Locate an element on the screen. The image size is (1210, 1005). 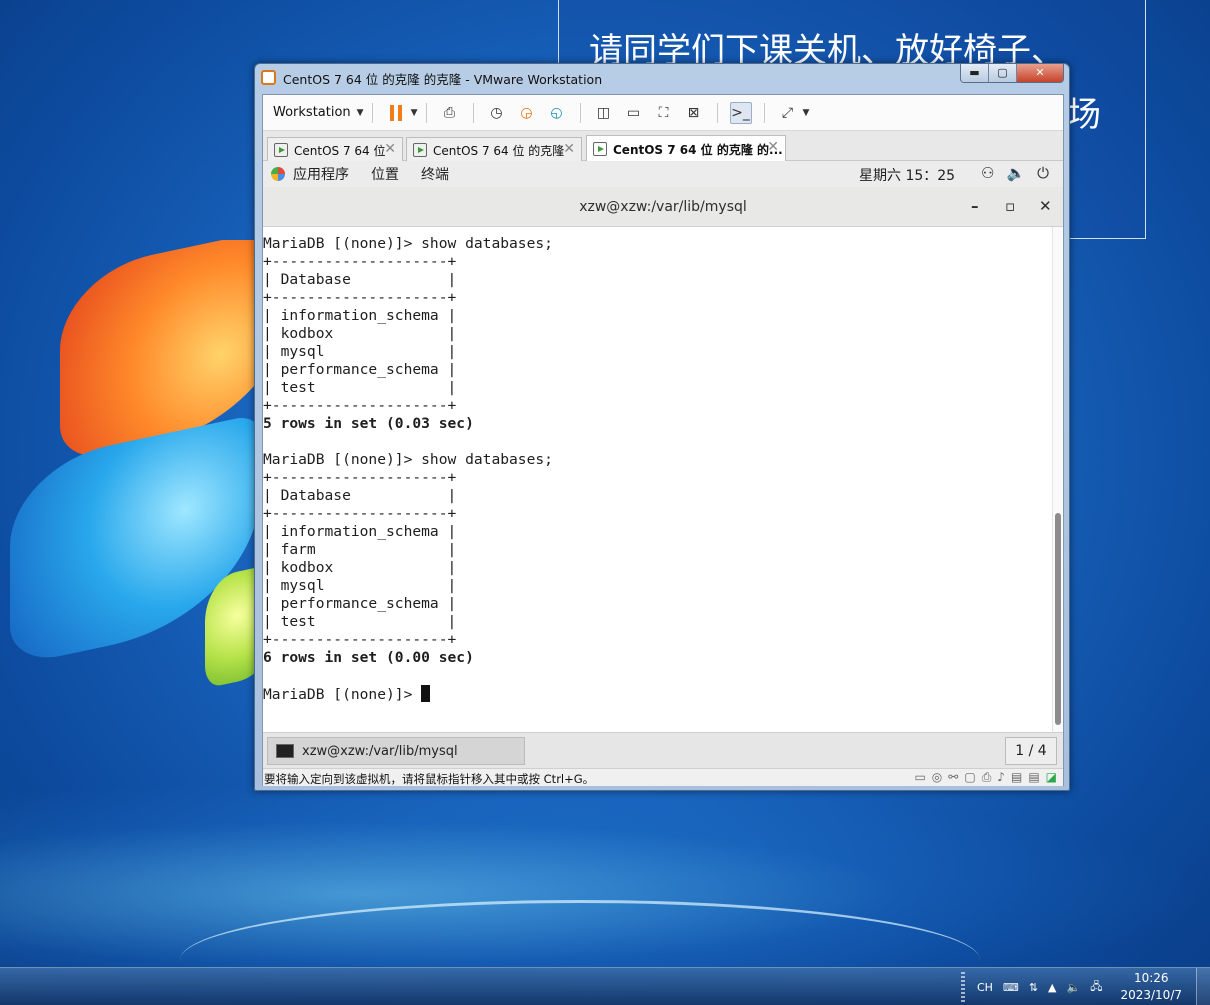
send-ctrl-alt-del-icon: ⎙ is located at coordinates (450, 113).